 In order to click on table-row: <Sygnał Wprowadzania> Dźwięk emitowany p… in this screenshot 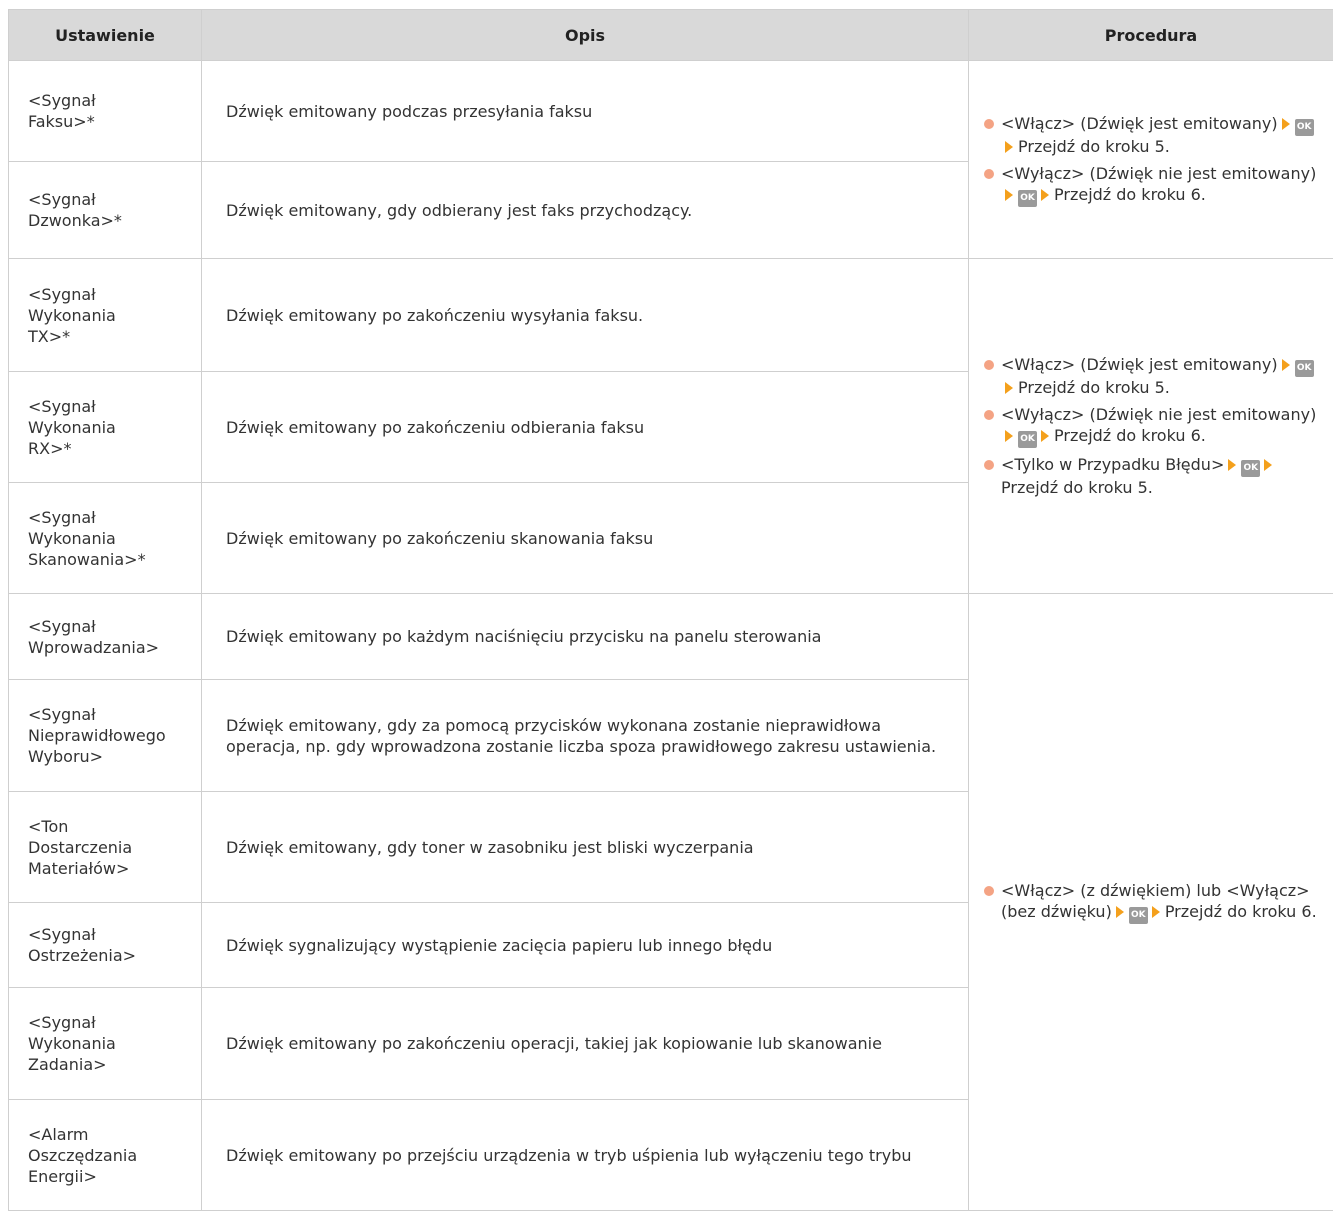, I will do `click(671, 637)`.